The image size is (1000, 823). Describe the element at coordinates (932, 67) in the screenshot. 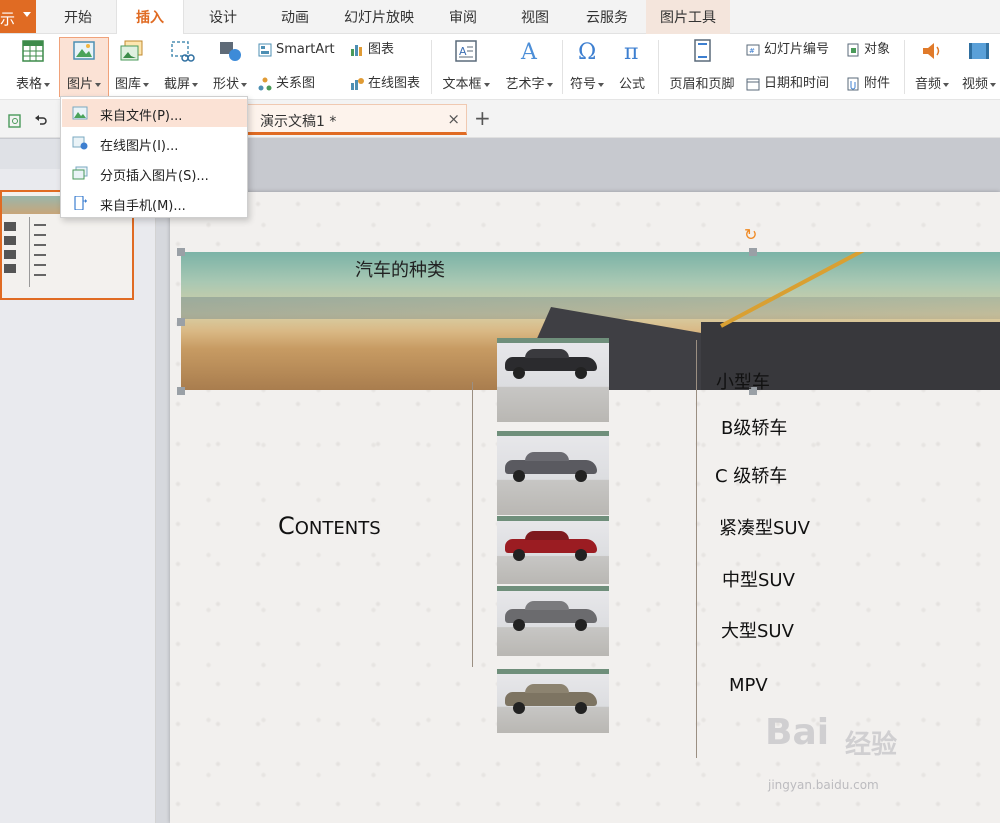

I see `audio-button: 音频` at that location.